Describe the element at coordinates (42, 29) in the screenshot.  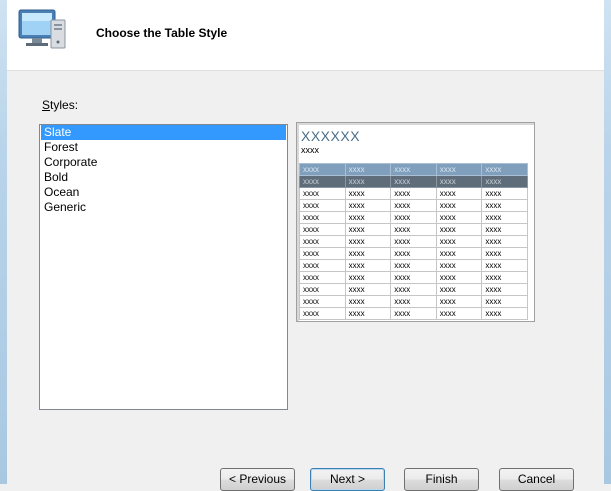
I see `computer-icon` at that location.